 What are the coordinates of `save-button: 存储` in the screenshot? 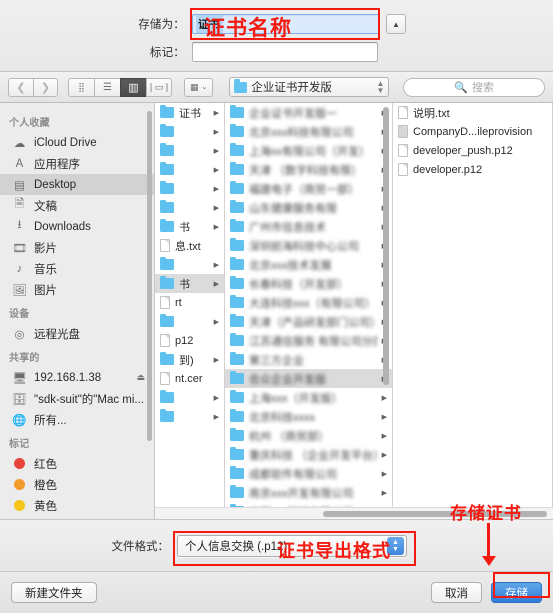 It's located at (516, 592).